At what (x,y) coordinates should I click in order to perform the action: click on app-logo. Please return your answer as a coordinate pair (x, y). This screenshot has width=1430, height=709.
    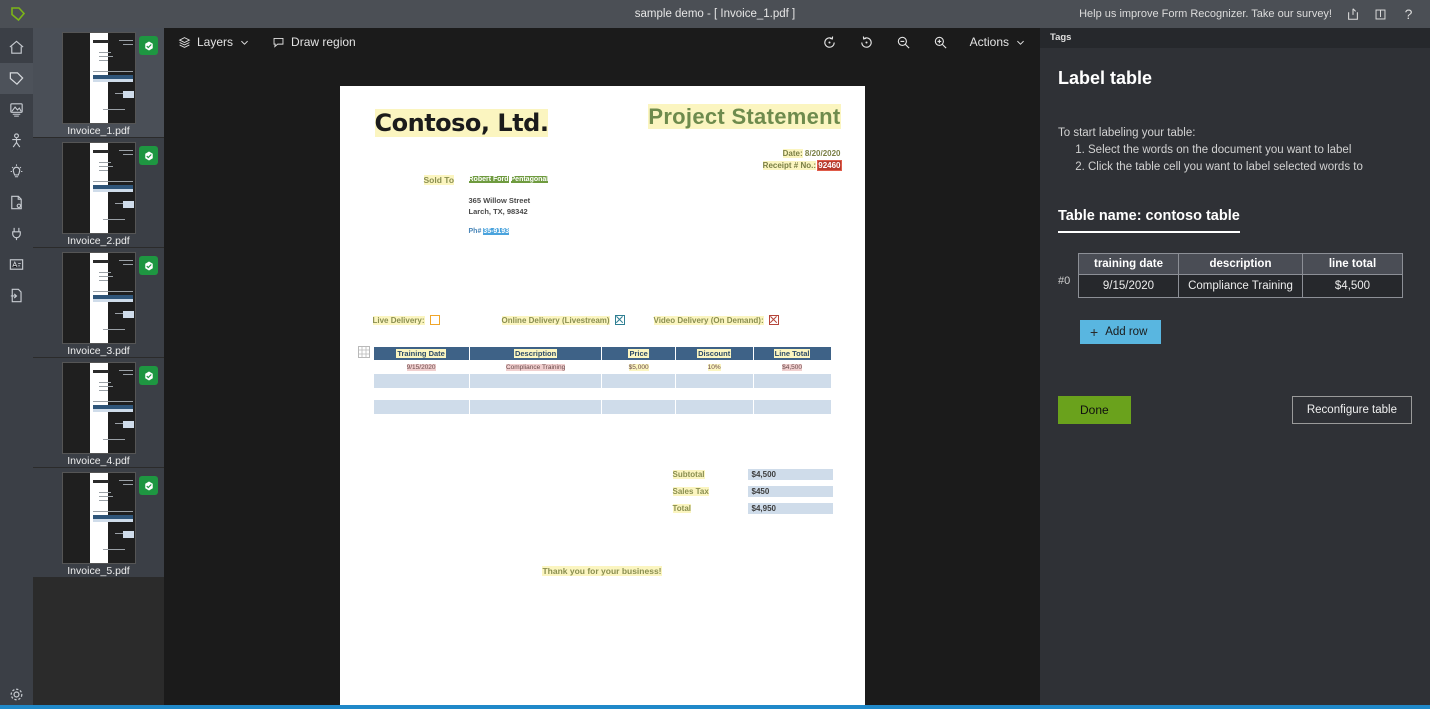
    Looking at the image, I should click on (18, 14).